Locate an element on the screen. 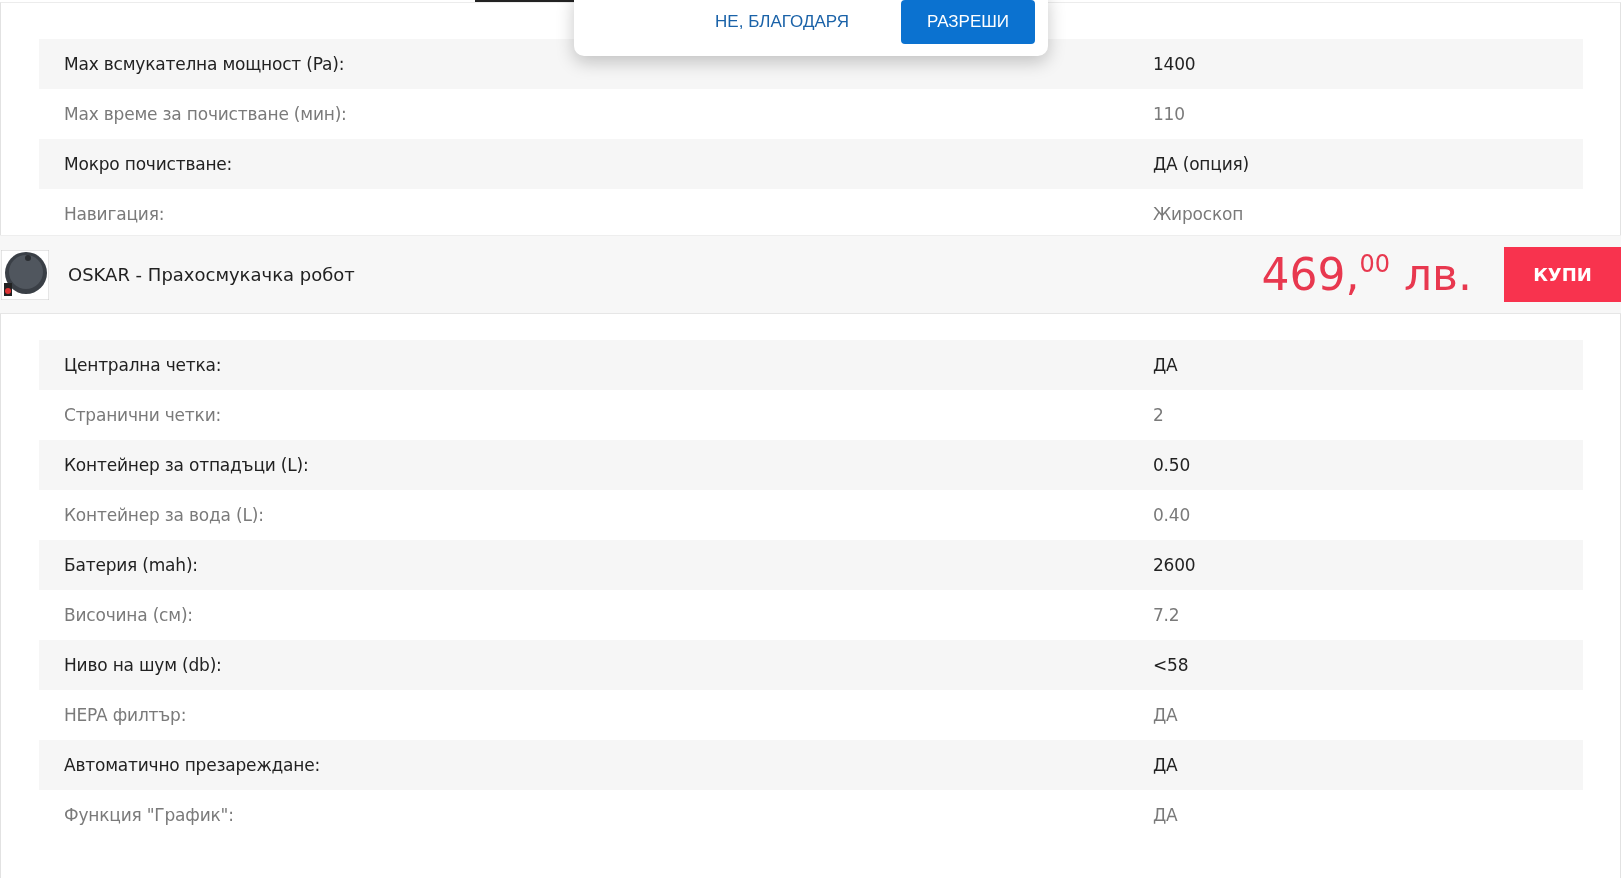 The image size is (1621, 878). allow-button: РАЗРЕШИ is located at coordinates (968, 22).